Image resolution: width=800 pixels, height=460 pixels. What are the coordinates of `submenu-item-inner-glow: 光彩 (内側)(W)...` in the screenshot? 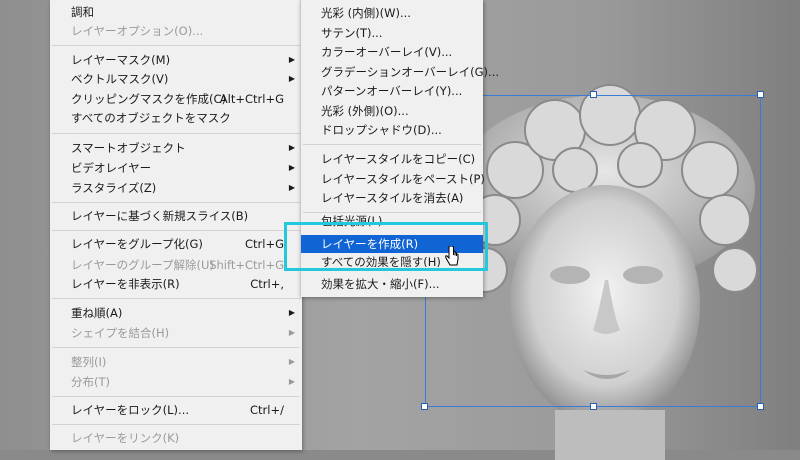 It's located at (392, 13).